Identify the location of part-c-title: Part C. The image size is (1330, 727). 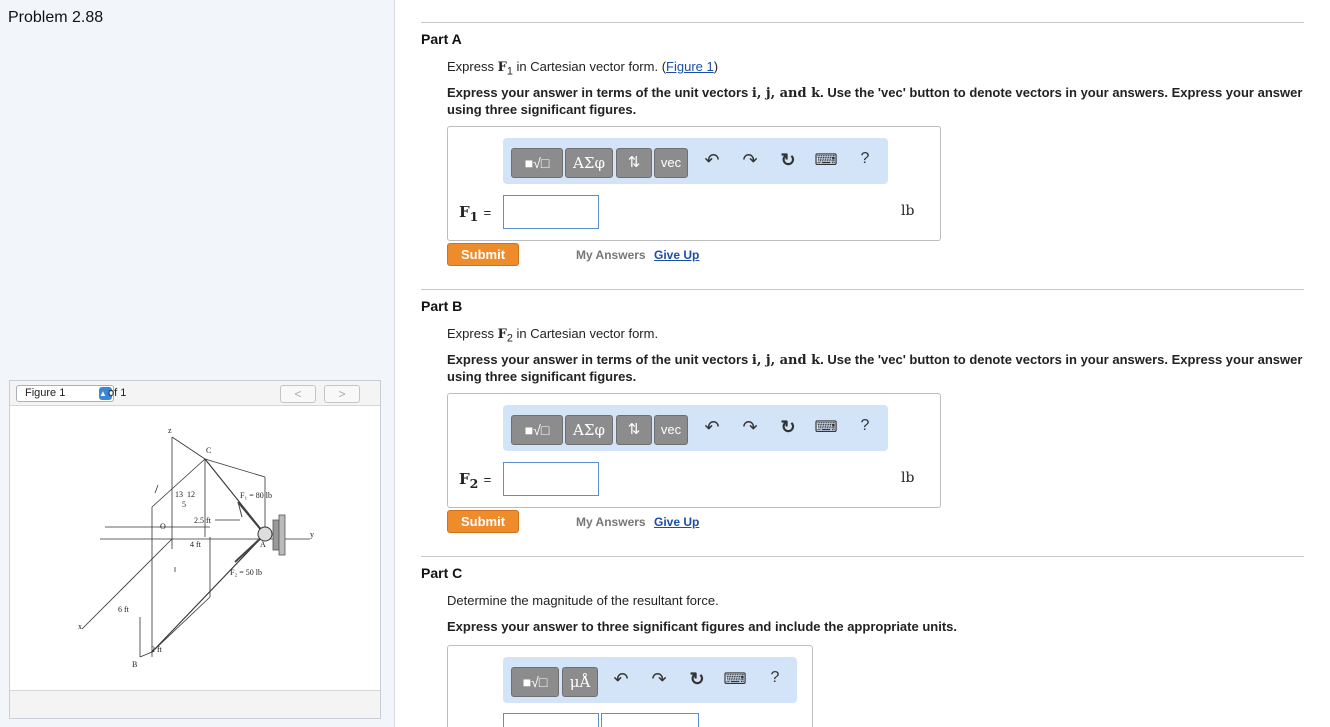
(442, 573).